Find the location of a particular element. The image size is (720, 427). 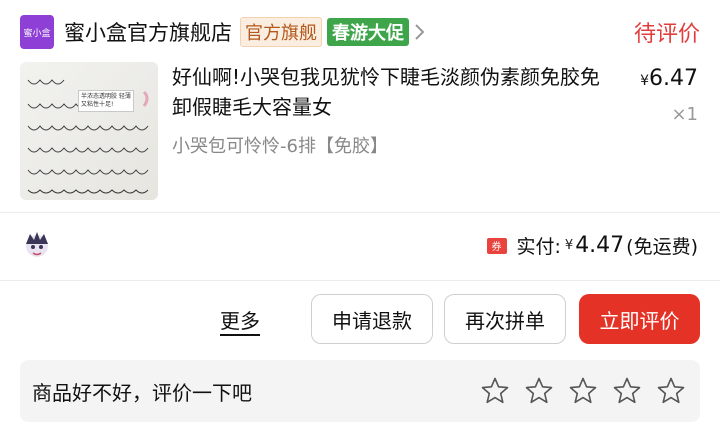

product-price: ¥6.47 is located at coordinates (669, 78).